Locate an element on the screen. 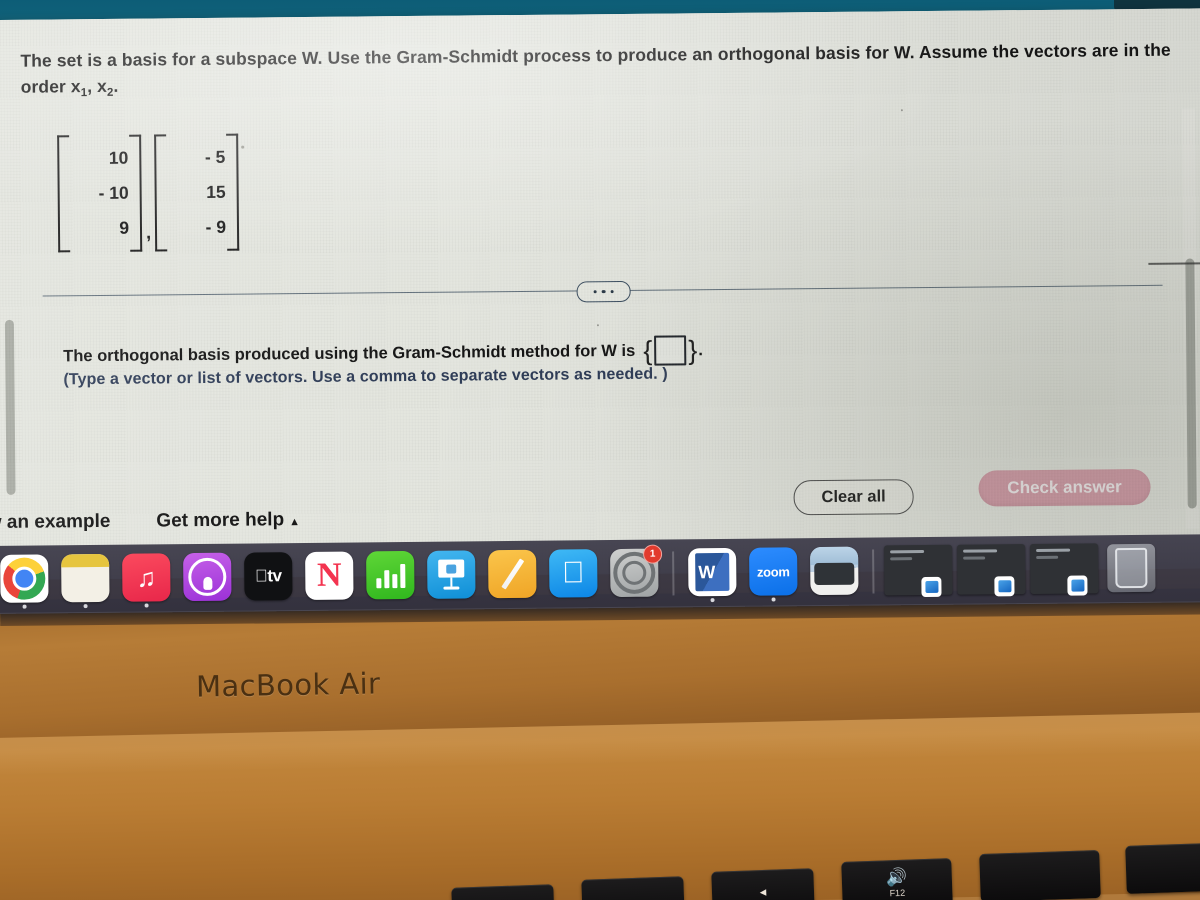  dock-item-podcasts is located at coordinates (207, 578).